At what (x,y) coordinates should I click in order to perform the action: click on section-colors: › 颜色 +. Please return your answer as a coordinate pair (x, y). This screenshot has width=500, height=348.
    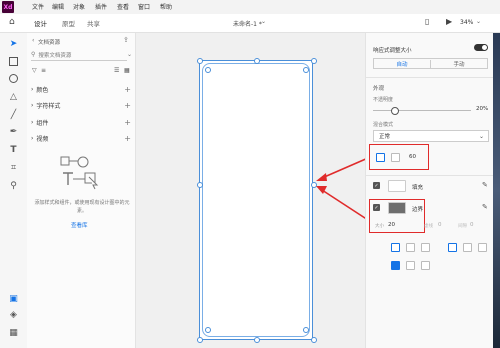
    Looking at the image, I should click on (81, 89).